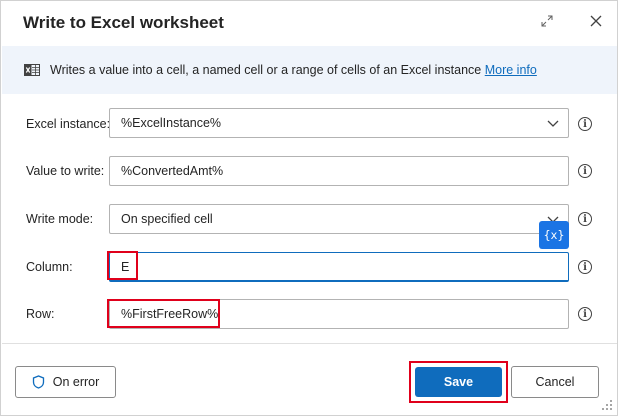 The width and height of the screenshot is (618, 416). What do you see at coordinates (170, 314) in the screenshot?
I see `row-value: %FirstFreeRow%` at bounding box center [170, 314].